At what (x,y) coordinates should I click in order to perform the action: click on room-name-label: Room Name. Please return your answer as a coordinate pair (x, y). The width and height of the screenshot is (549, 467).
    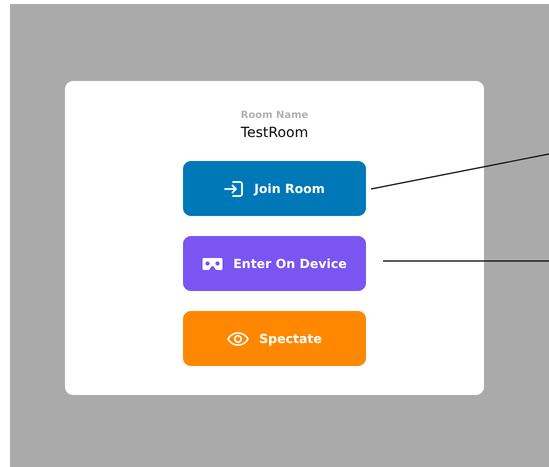
    Looking at the image, I should click on (274, 116).